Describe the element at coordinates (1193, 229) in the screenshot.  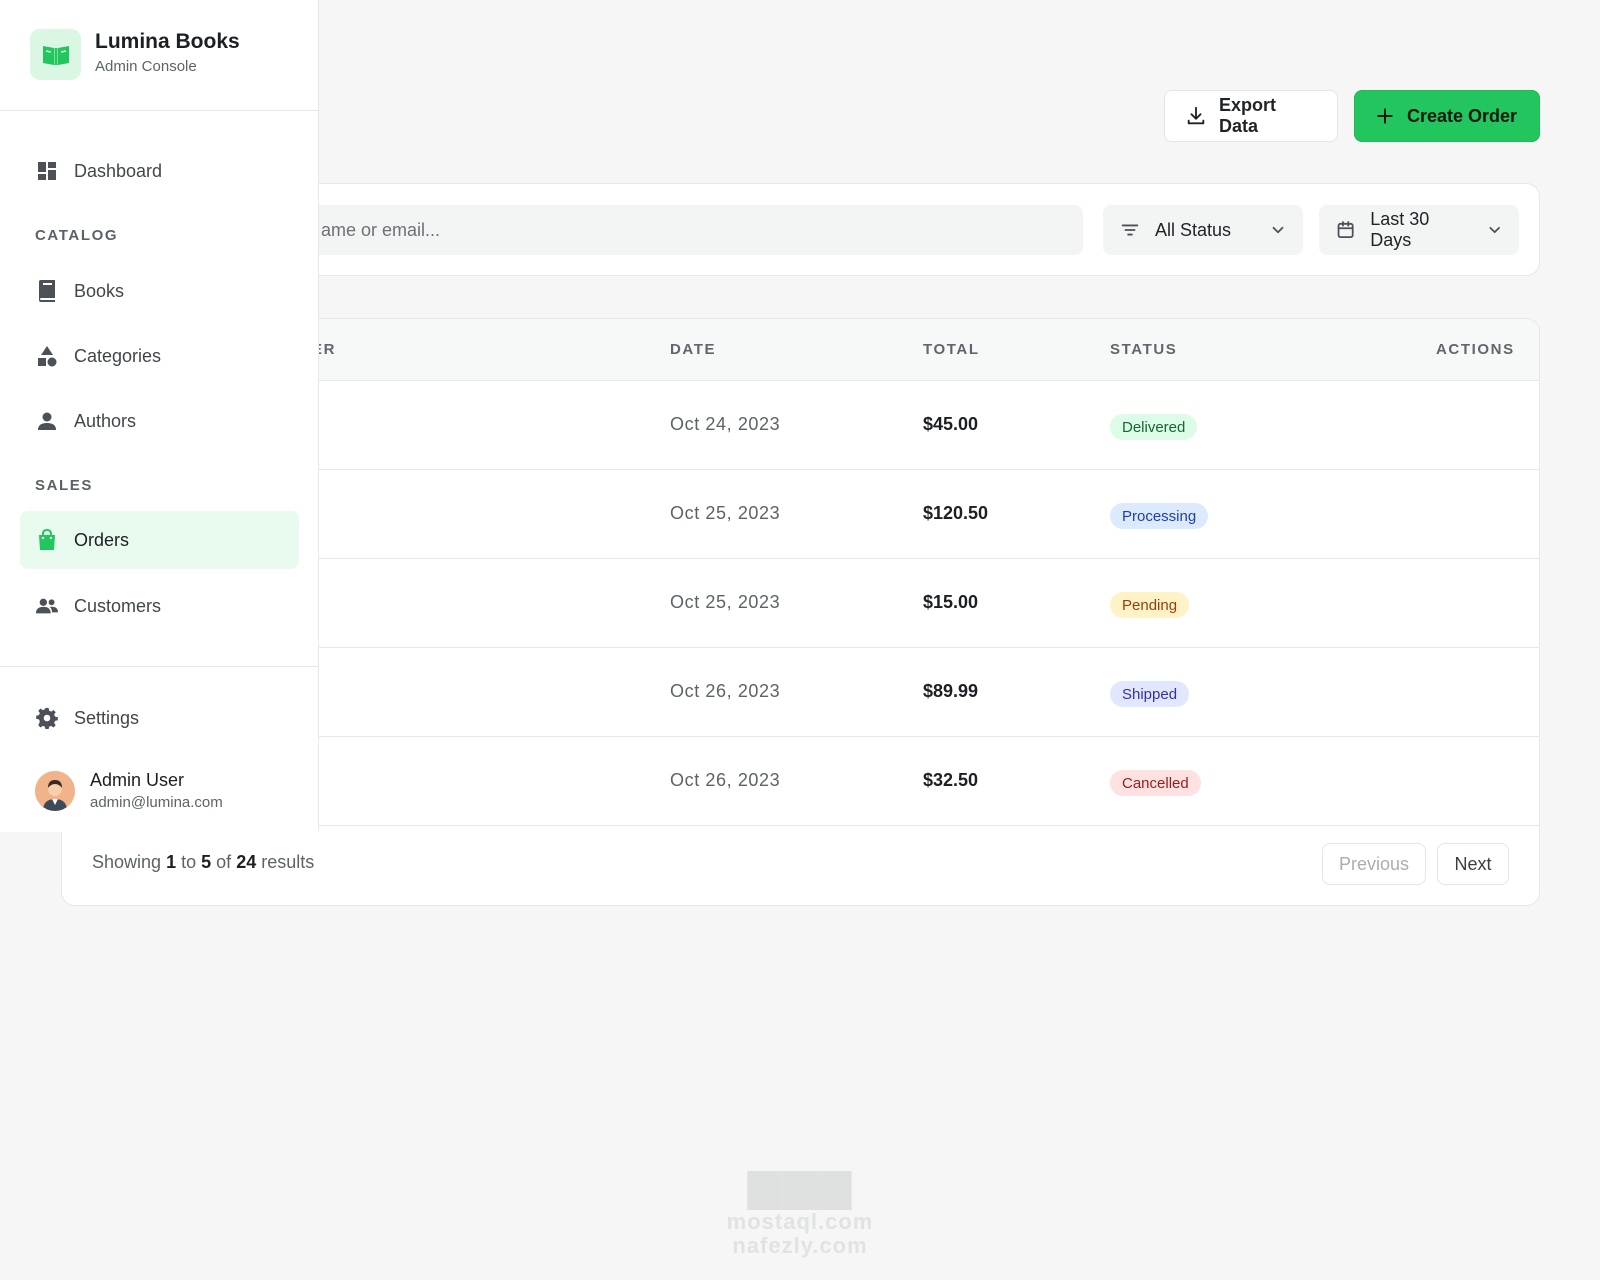
I see `status-filter-value: All Status` at that location.